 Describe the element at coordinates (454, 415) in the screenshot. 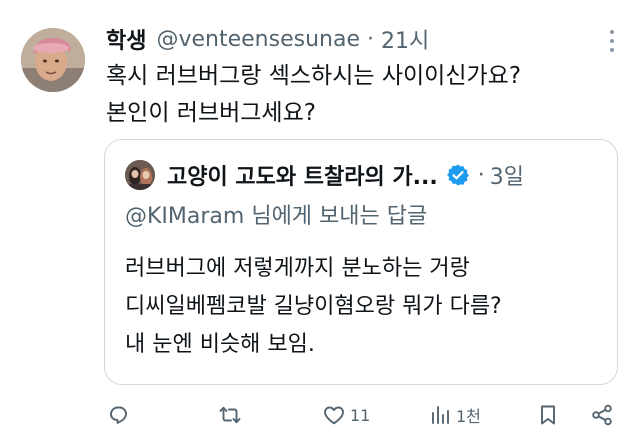

I see `views-button: 1천` at that location.